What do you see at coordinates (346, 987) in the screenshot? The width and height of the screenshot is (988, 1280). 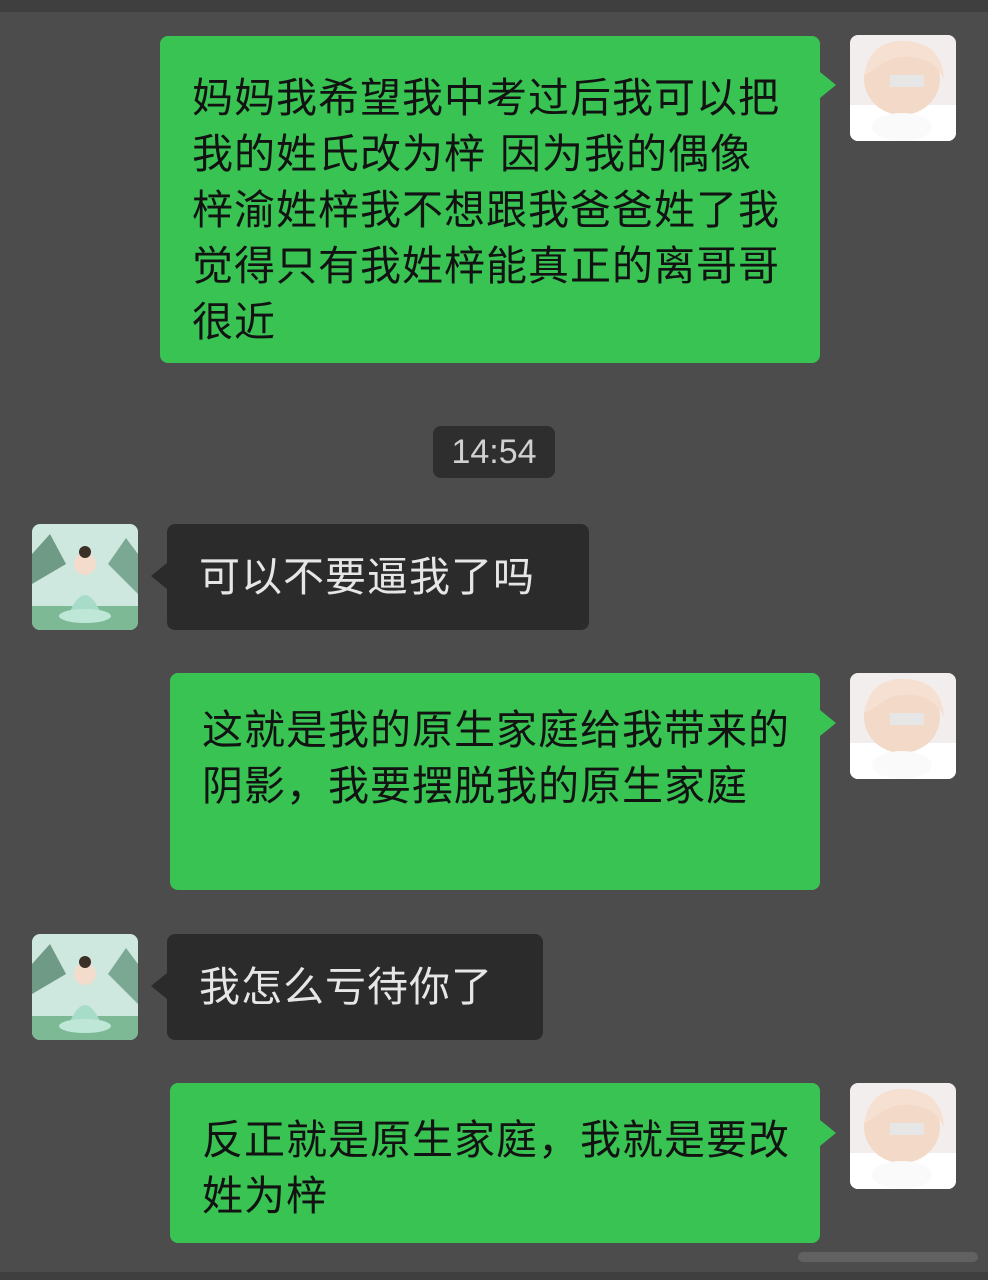 I see `message-text: 我怎么亏待你了` at bounding box center [346, 987].